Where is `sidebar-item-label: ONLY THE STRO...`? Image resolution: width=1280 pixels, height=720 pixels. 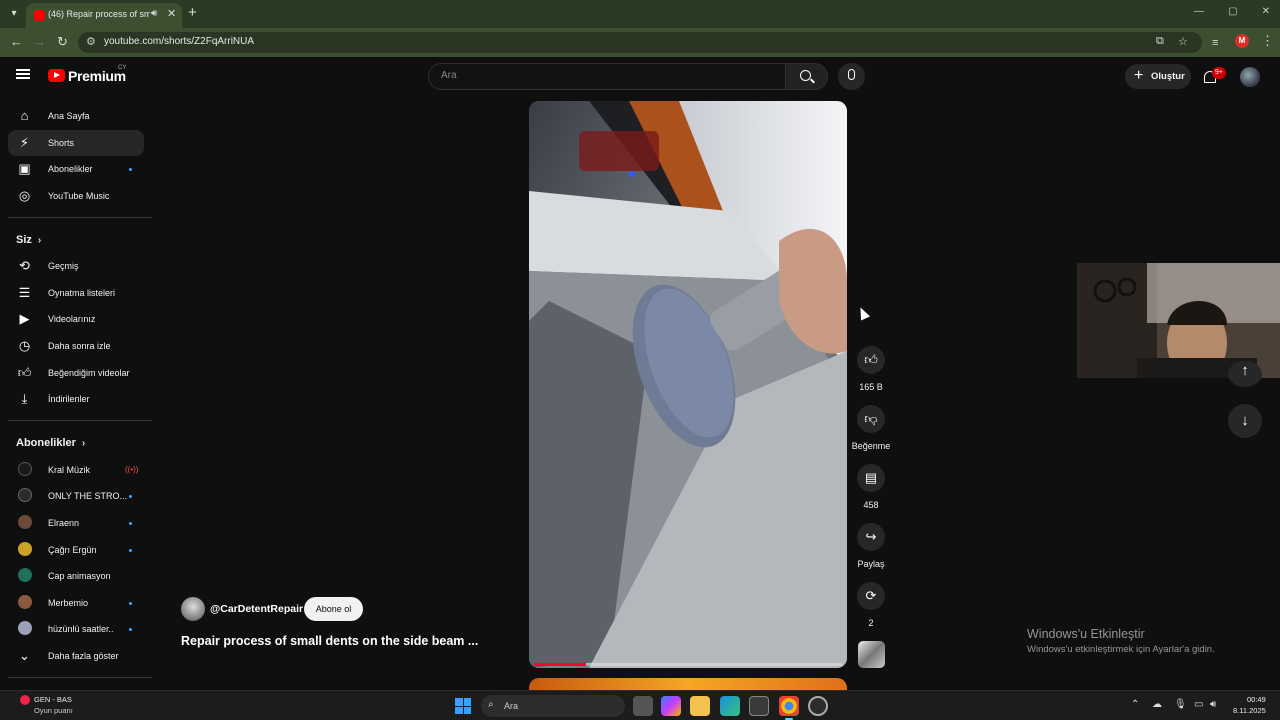
sidebar-item-label: ONLY THE STRO... is located at coordinates (88, 496).